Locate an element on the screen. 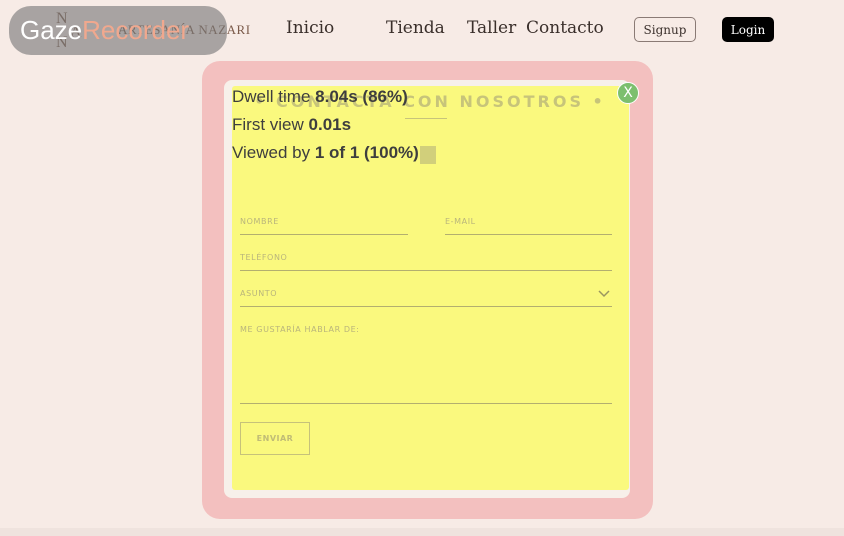  dwell-time-stat: Dwell time 8.04s (86%) is located at coordinates (320, 96).